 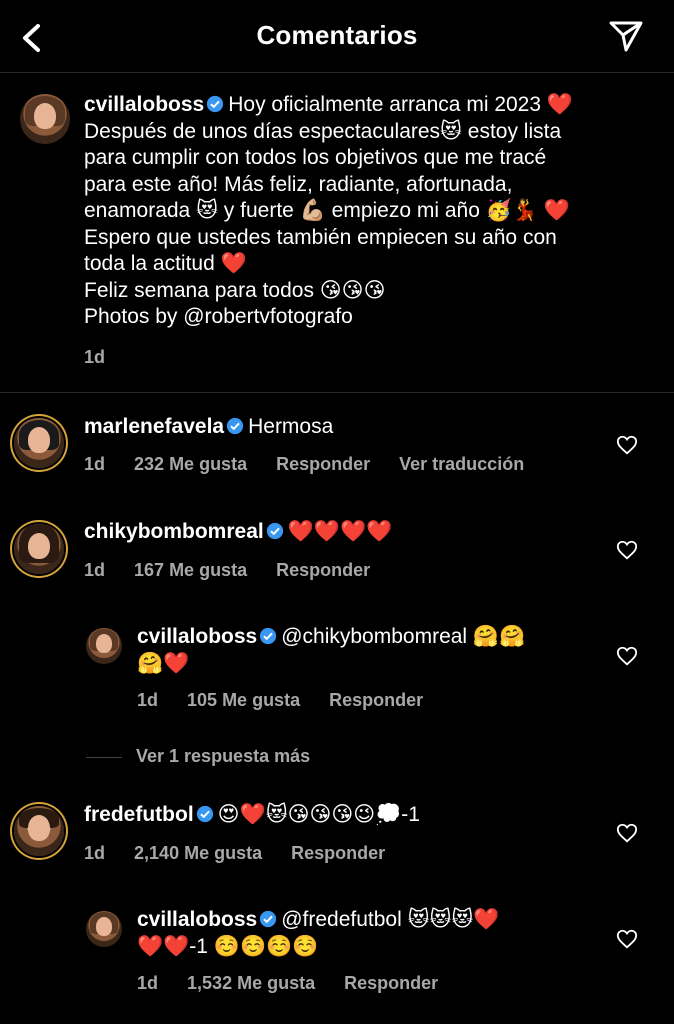 What do you see at coordinates (174, 531) in the screenshot?
I see `comment-username: chikybombomreal` at bounding box center [174, 531].